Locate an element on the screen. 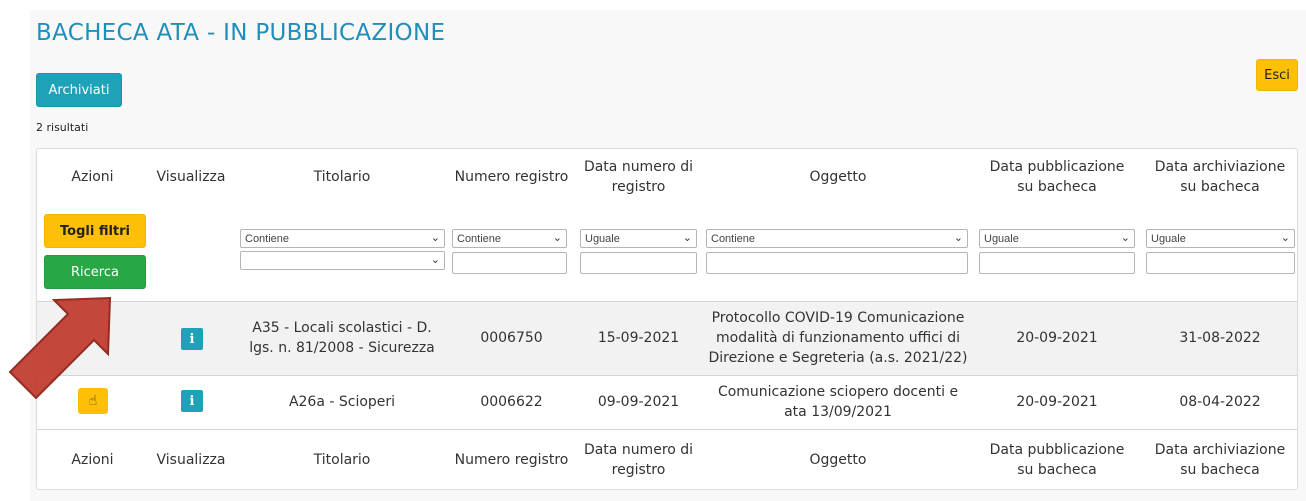  oggetto-filter-input is located at coordinates (837, 263).